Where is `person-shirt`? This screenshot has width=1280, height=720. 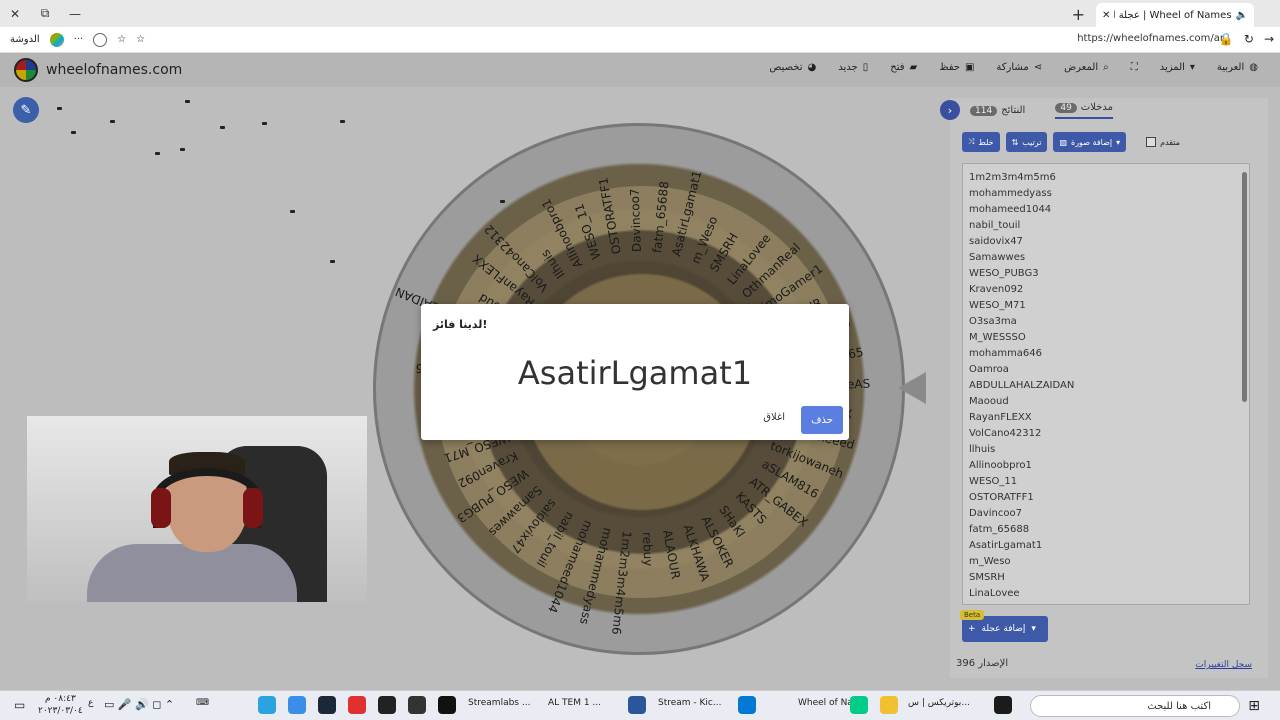 person-shirt is located at coordinates (192, 573).